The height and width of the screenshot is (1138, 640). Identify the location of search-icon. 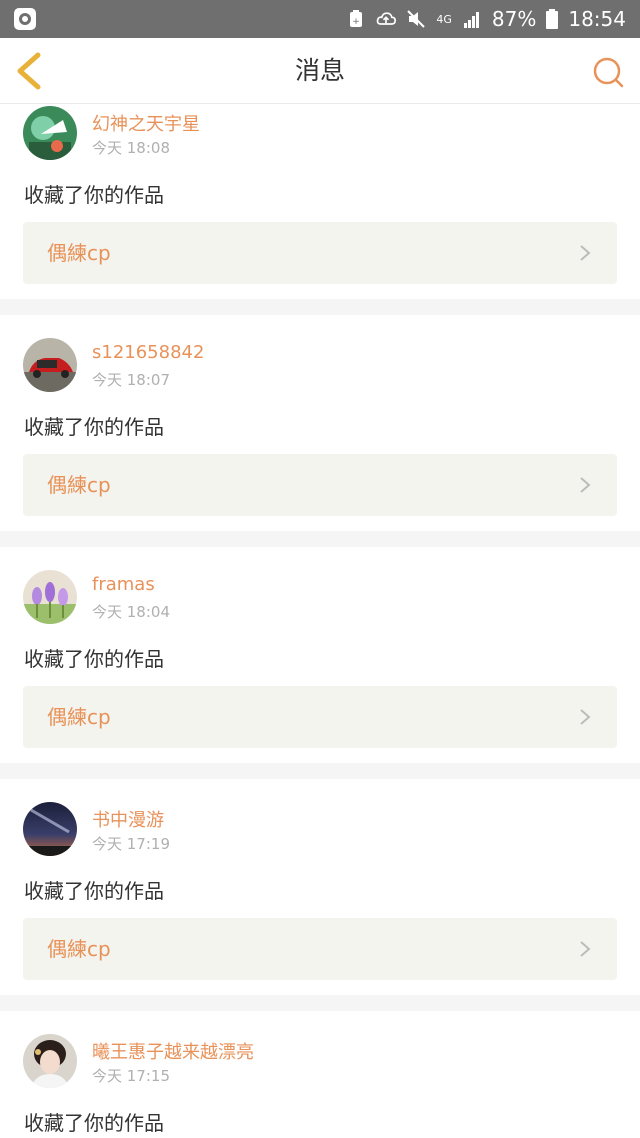
(608, 72).